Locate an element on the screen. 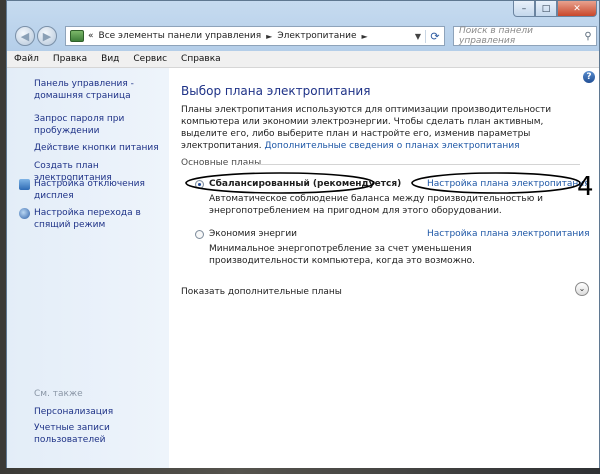  group-label: Основные планы is located at coordinates (221, 163).